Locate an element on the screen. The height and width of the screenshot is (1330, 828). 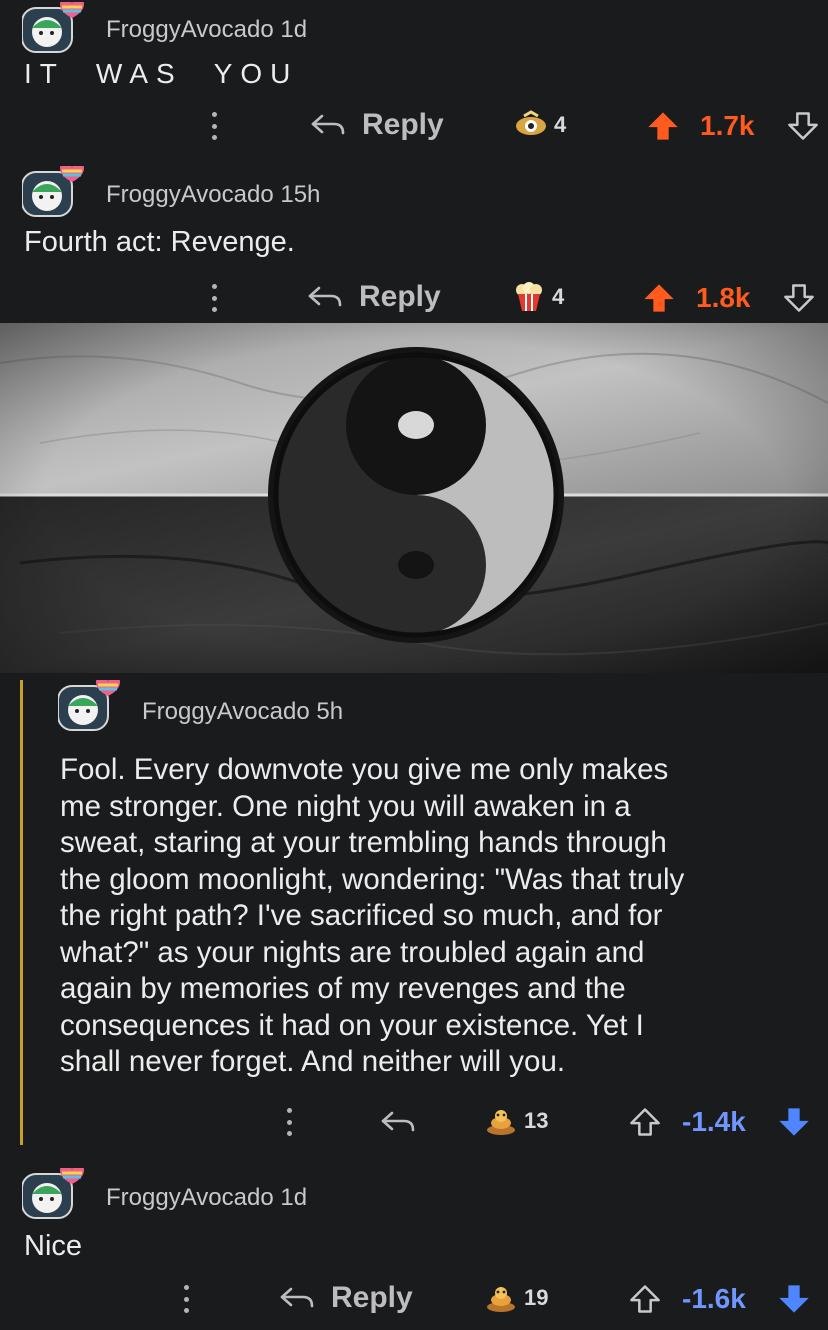
award-count: 19 is located at coordinates (536, 1297).